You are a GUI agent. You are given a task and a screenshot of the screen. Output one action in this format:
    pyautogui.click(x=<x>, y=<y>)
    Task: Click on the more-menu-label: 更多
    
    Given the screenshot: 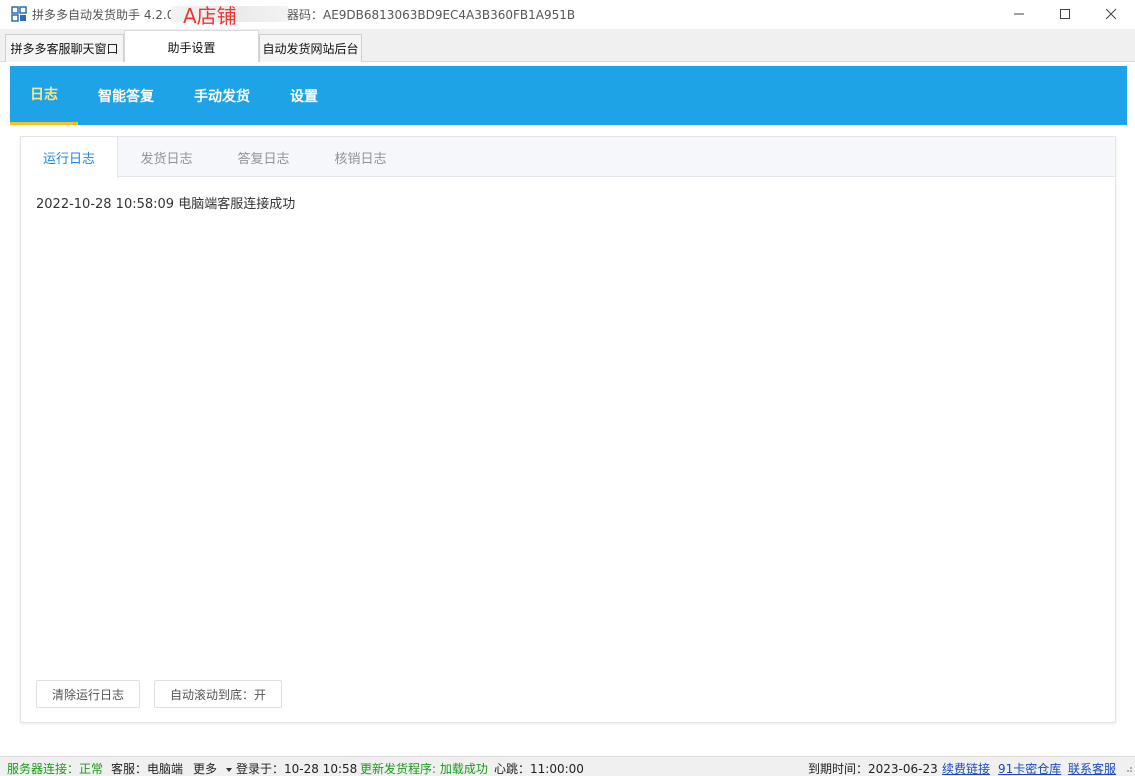 What is the action you would take?
    pyautogui.click(x=205, y=769)
    